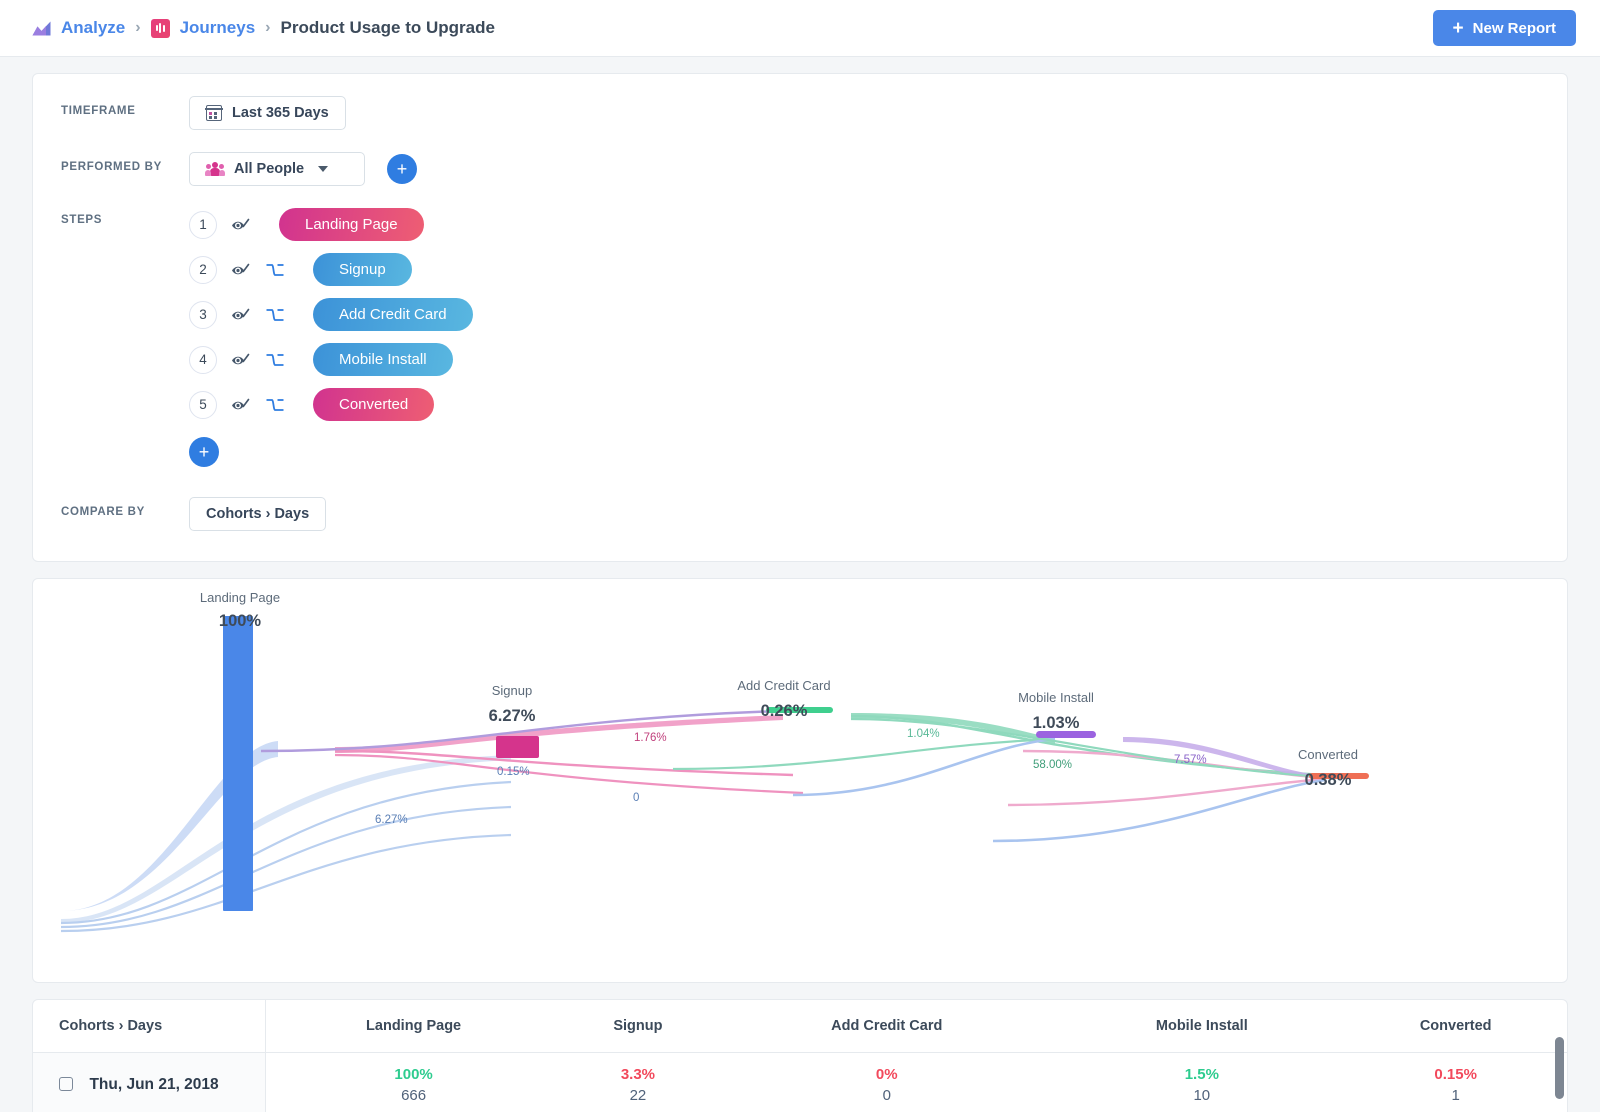 This screenshot has width=1600, height=1112. I want to click on svg-text: 100%, so click(240, 621).